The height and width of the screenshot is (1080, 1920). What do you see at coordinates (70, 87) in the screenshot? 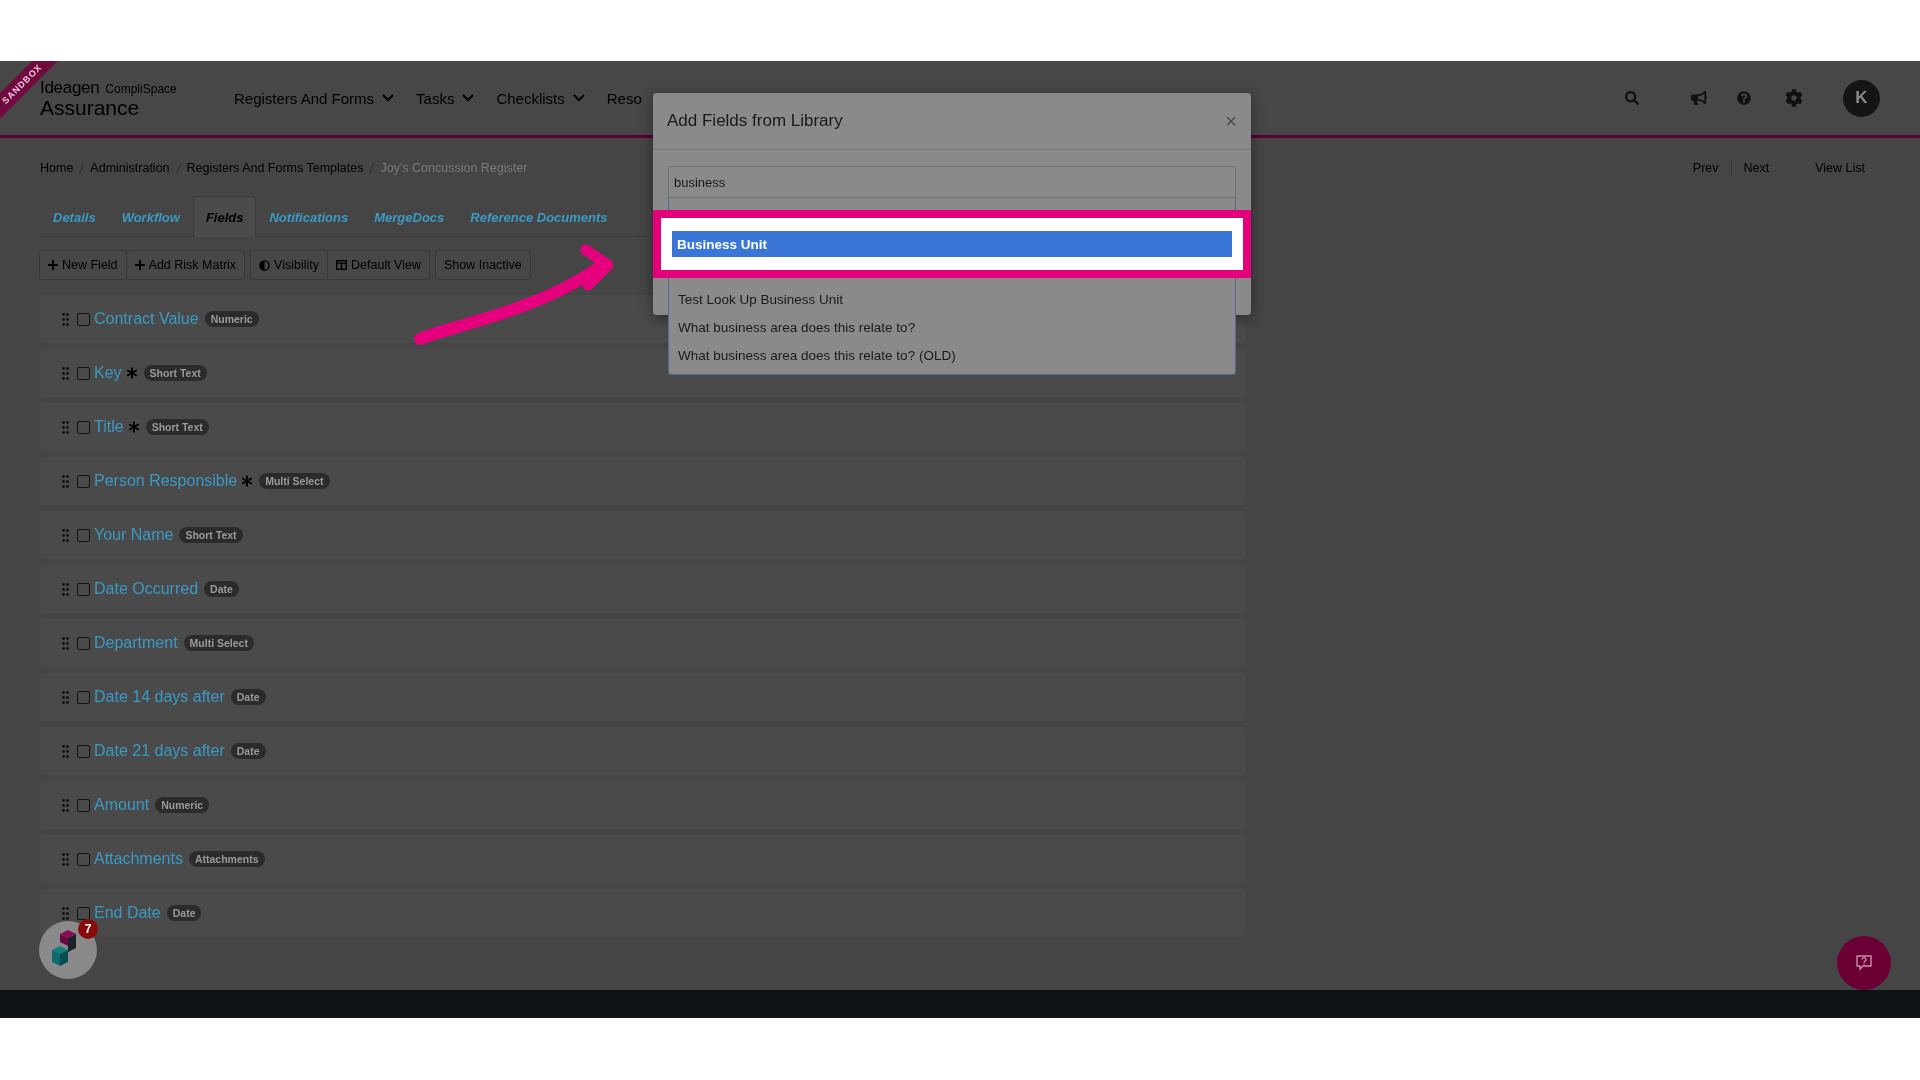
I see `logo-brand: Ideagen` at bounding box center [70, 87].